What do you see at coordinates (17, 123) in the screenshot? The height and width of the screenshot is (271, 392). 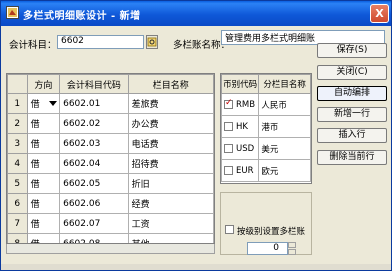 I see `row-number: 2` at bounding box center [17, 123].